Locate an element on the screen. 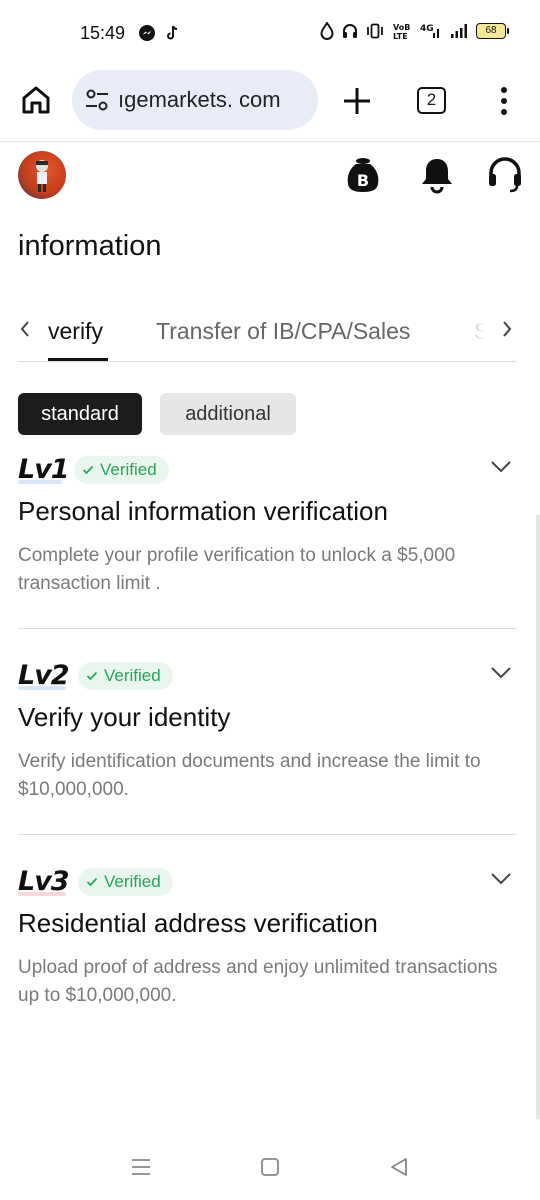 This screenshot has width=540, height=1200. status-time: 15:49 is located at coordinates (103, 33).